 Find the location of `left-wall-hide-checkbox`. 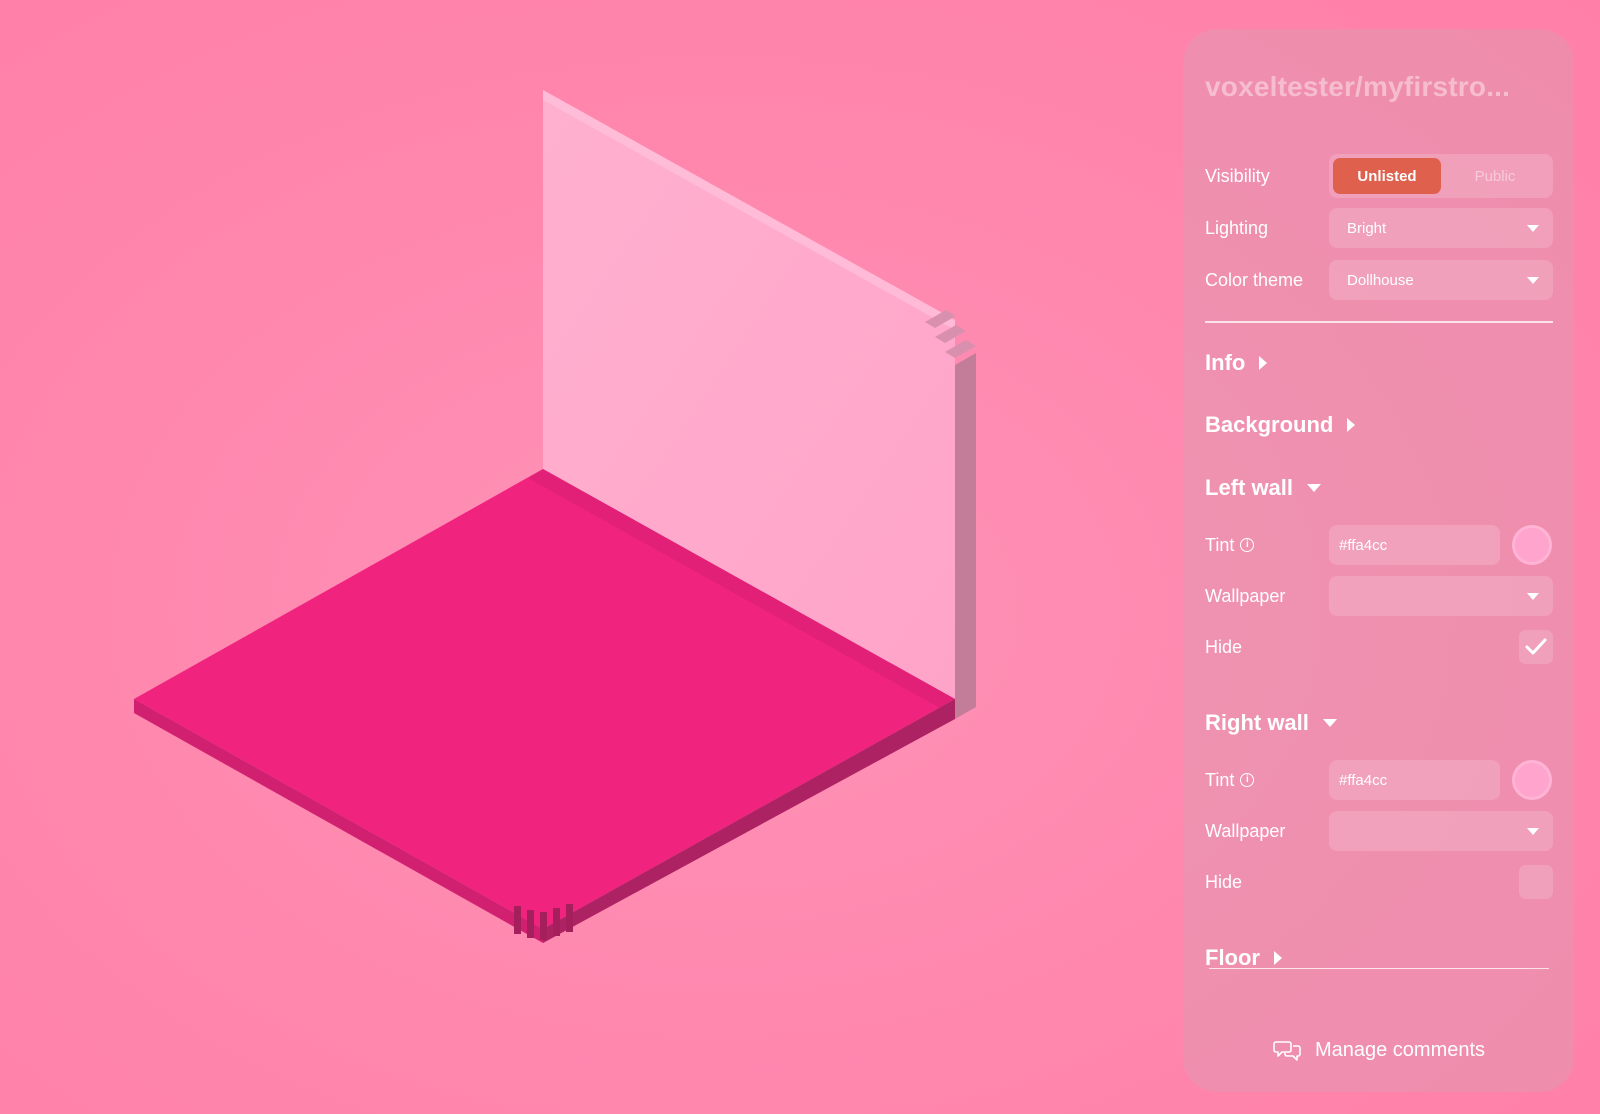

left-wall-hide-checkbox is located at coordinates (1536, 647).